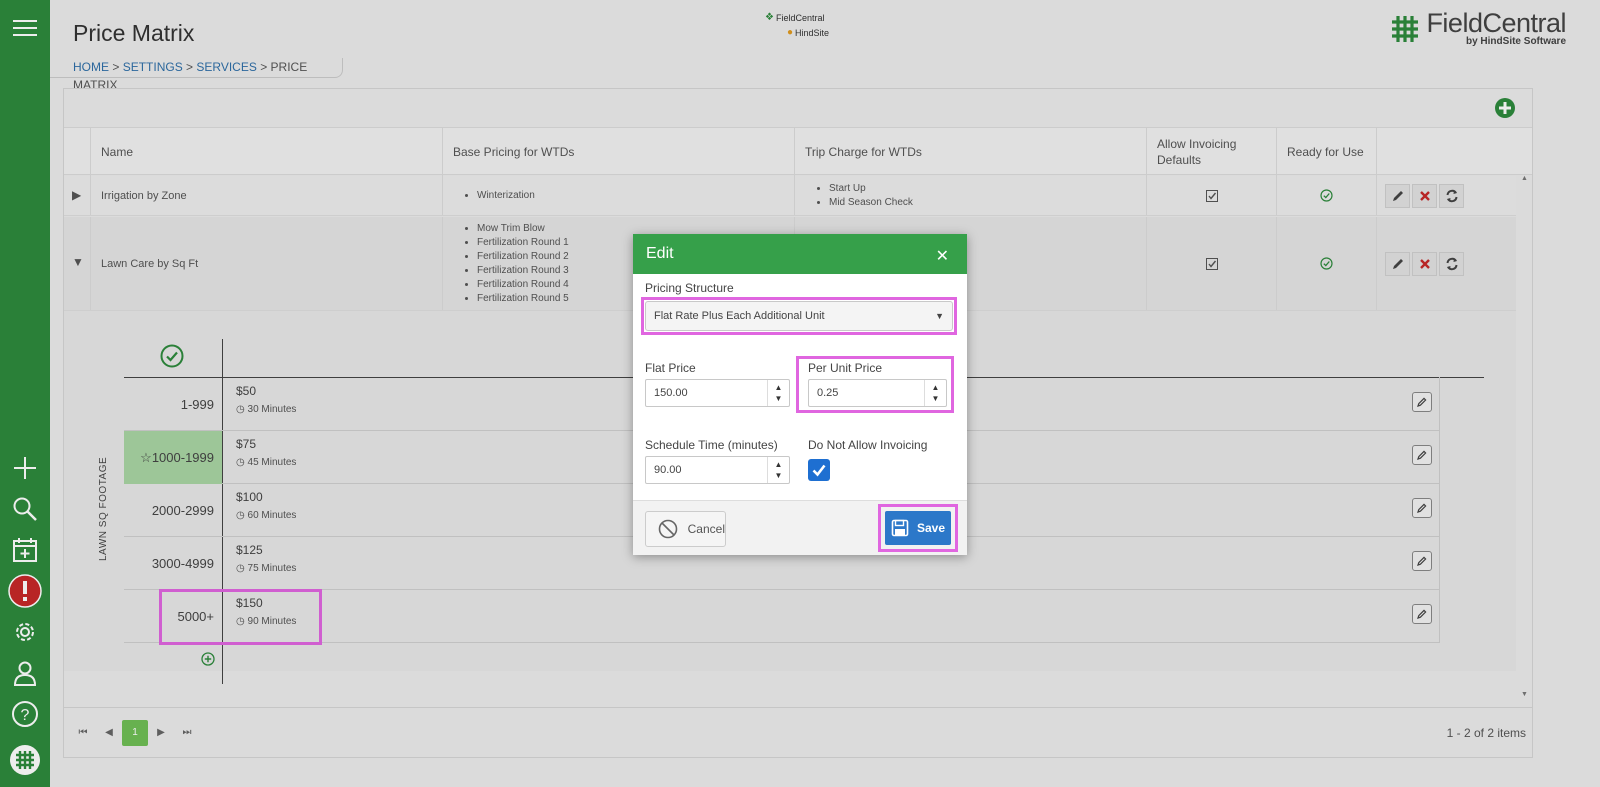  What do you see at coordinates (660, 253) in the screenshot?
I see `modal-title: Edit` at bounding box center [660, 253].